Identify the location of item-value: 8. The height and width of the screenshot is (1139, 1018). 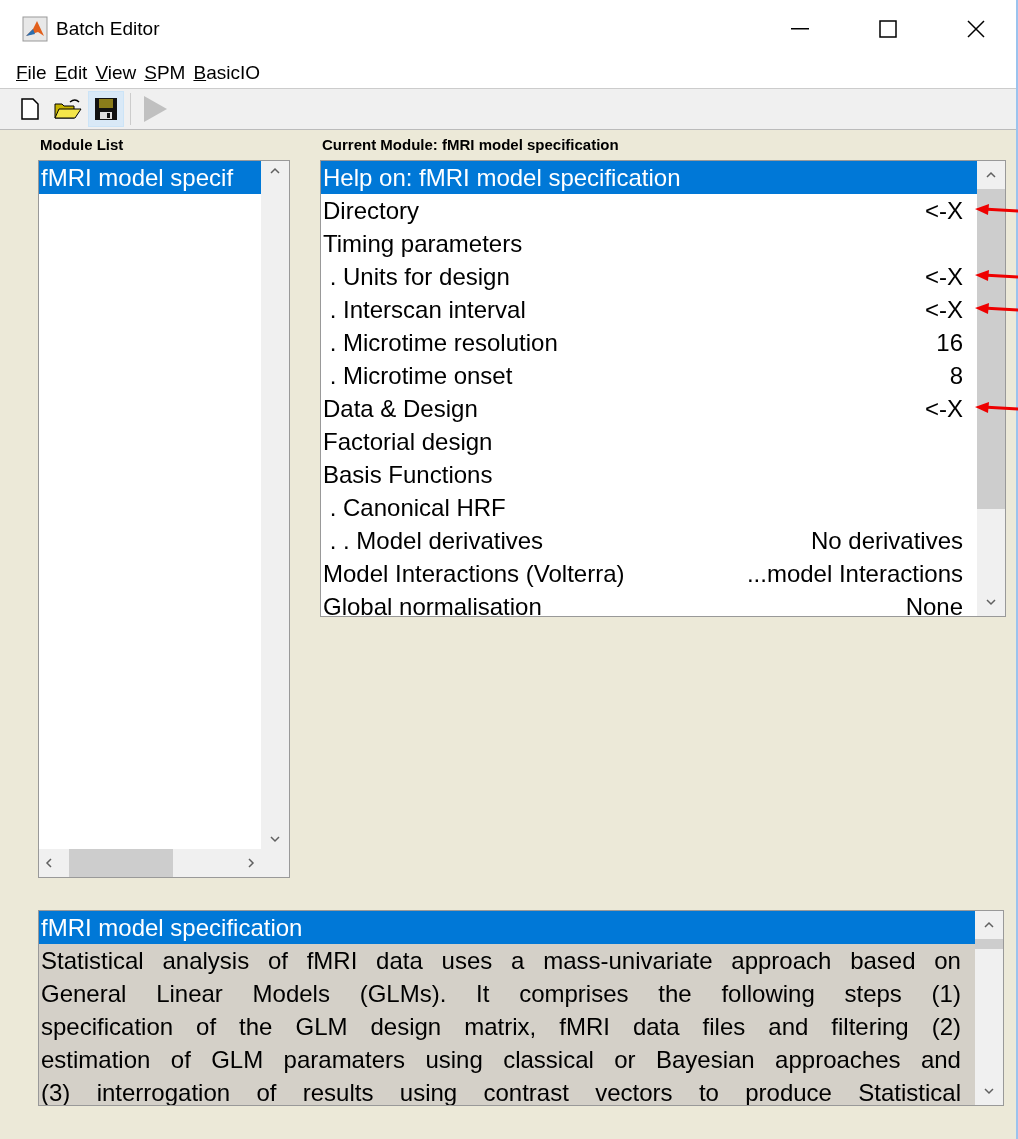
(956, 376).